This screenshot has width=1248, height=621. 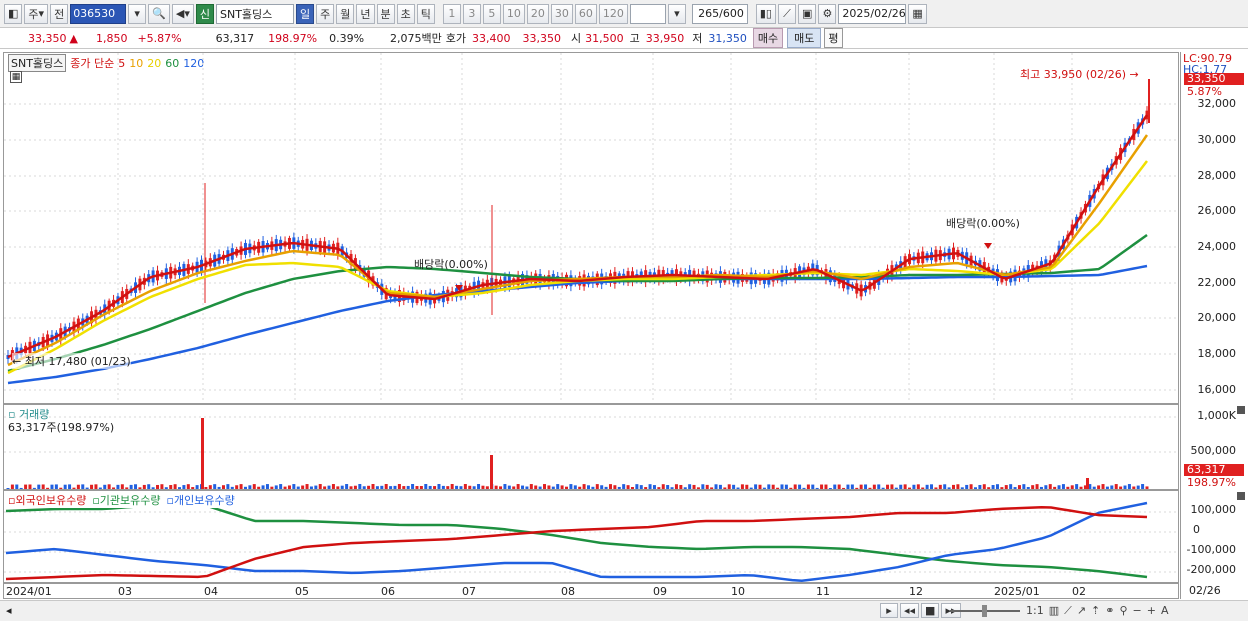 I want to click on hold-tick-0: 0, so click(x=1196, y=529).